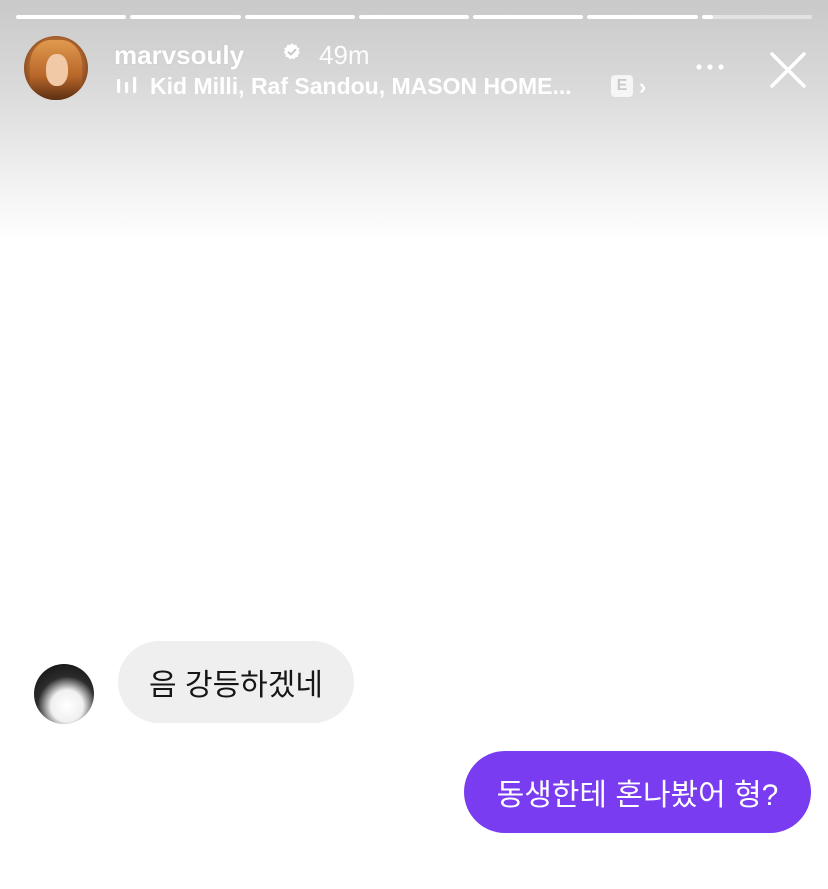 The width and height of the screenshot is (828, 889). Describe the element at coordinates (710, 67) in the screenshot. I see `more-dots-icon` at that location.